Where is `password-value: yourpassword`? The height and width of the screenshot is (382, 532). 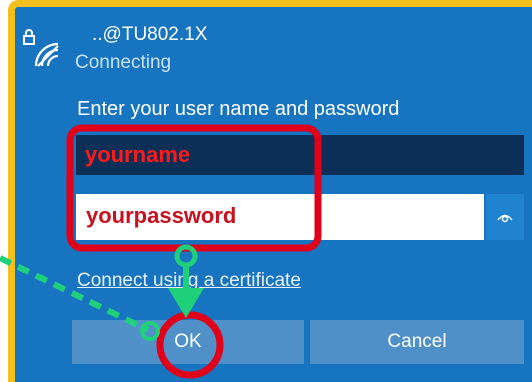
password-value: yourpassword is located at coordinates (161, 215).